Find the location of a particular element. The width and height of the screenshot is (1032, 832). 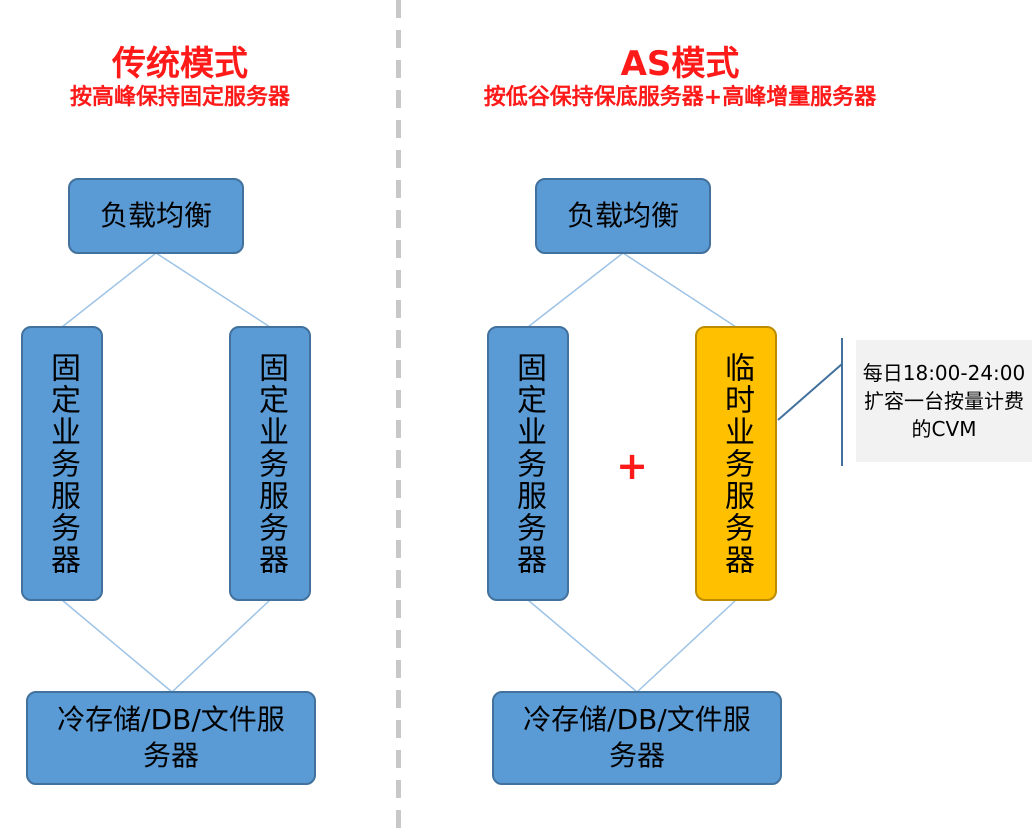

right-temp-server: 临时业务服务器 is located at coordinates (736, 463).